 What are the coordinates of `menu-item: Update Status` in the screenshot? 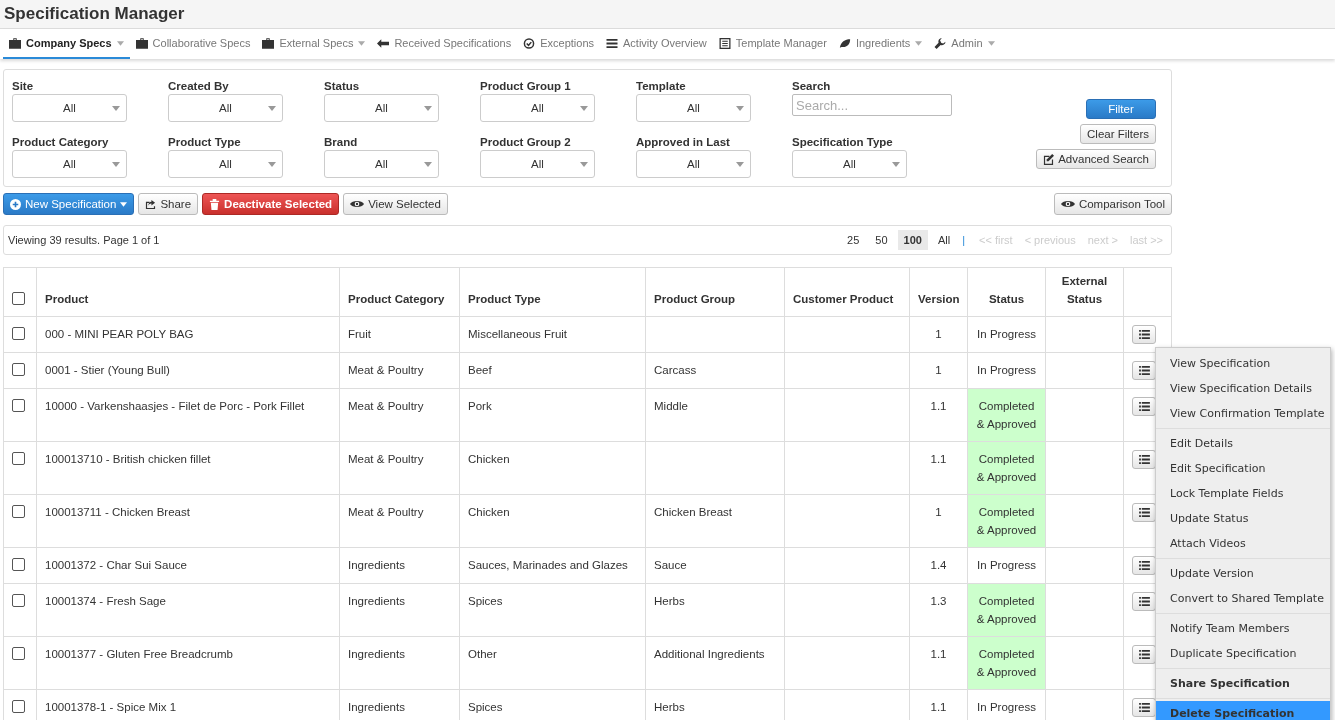 It's located at (1243, 518).